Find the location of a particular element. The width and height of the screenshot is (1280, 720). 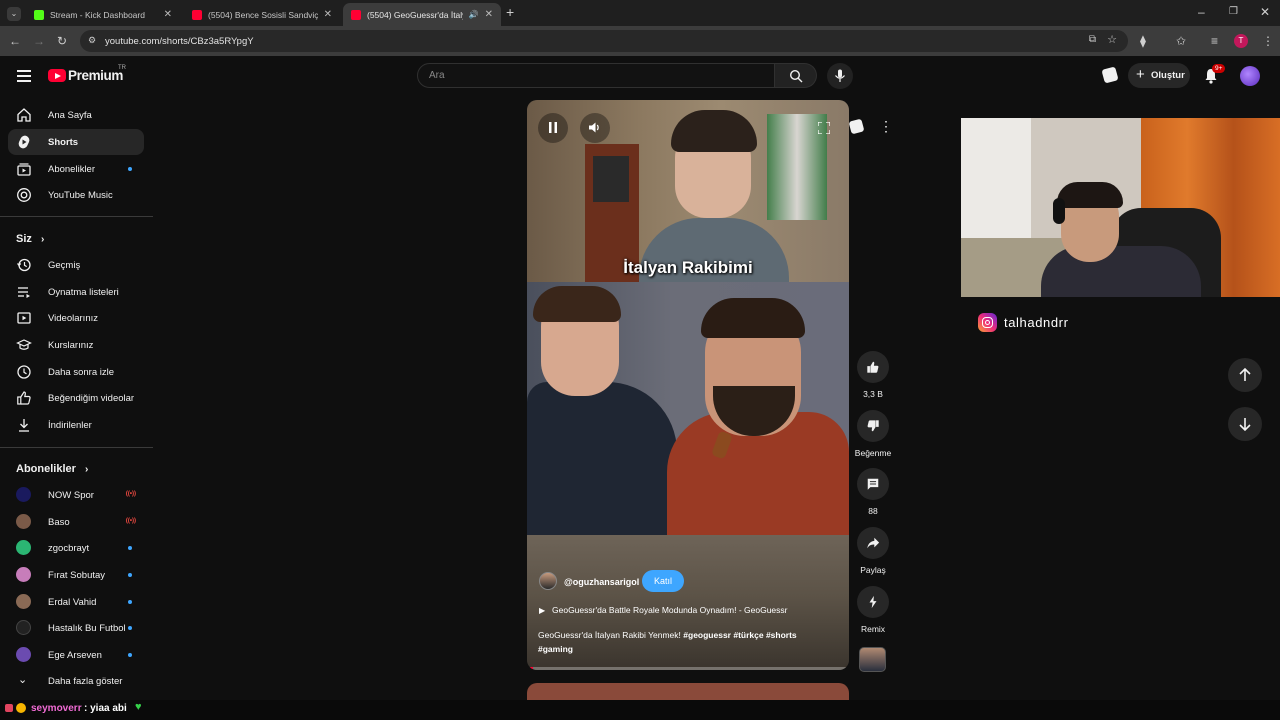

install-icon: ⧉ is located at coordinates (1092, 39).